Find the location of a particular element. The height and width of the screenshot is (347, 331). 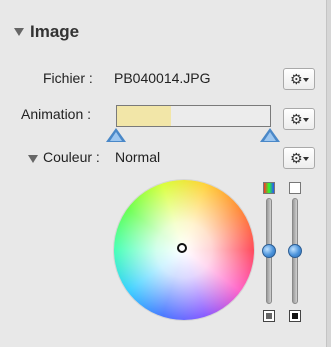

animation-gear-button: ⚙ is located at coordinates (299, 119).